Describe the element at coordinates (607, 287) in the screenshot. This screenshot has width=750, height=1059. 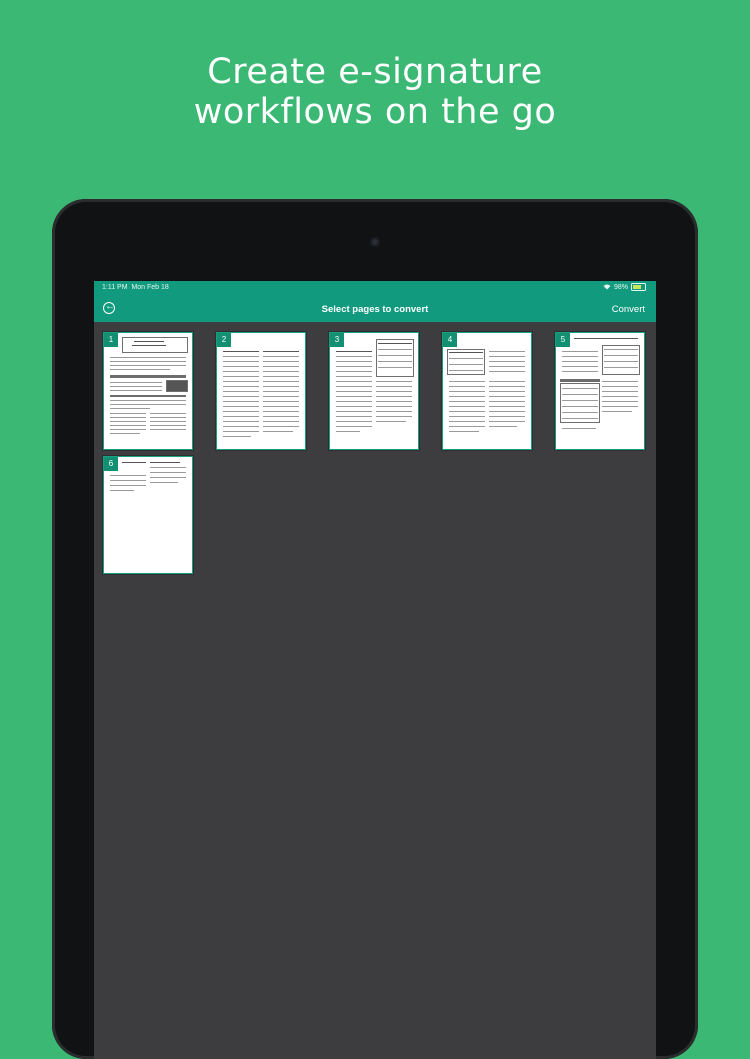
I see `wifi-icon` at that location.